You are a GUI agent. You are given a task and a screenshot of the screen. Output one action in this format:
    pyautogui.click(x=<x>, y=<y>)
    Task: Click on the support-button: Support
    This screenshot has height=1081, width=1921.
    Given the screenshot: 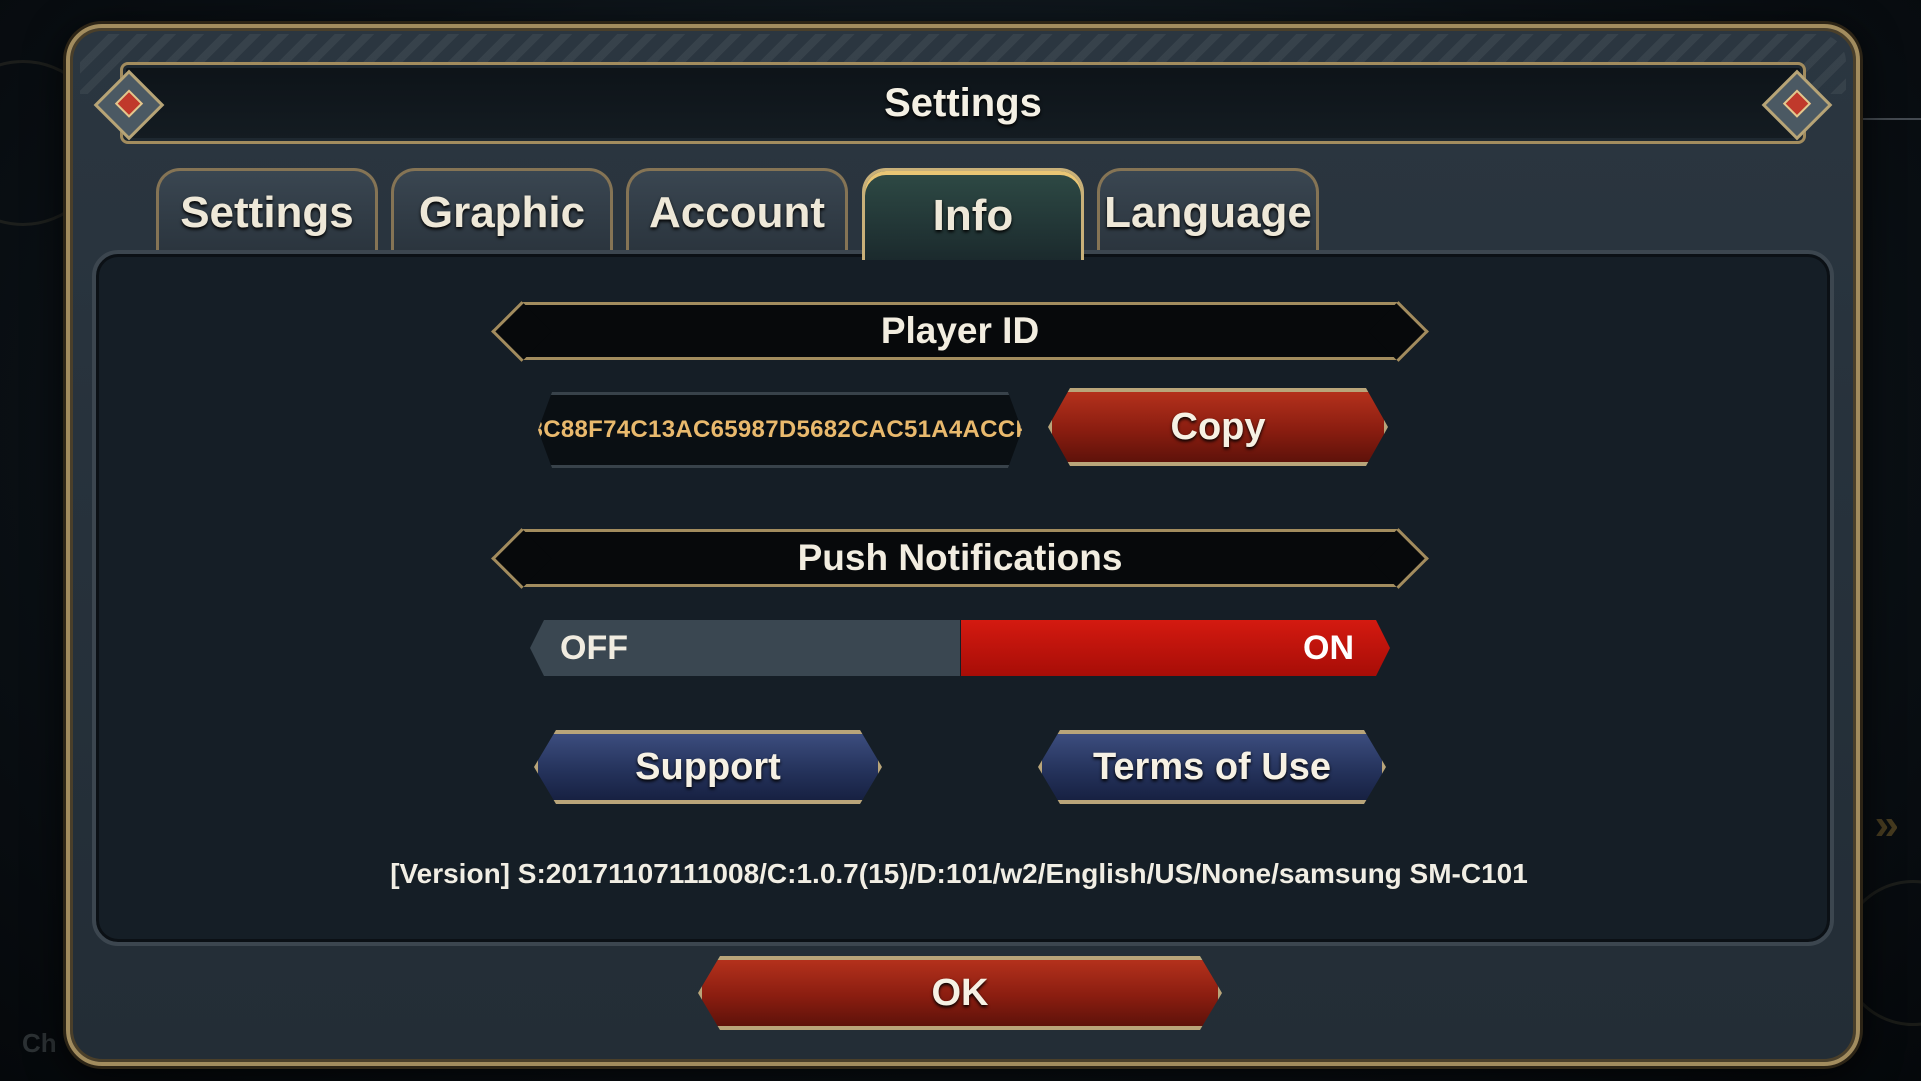 What is the action you would take?
    pyautogui.click(x=708, y=767)
    